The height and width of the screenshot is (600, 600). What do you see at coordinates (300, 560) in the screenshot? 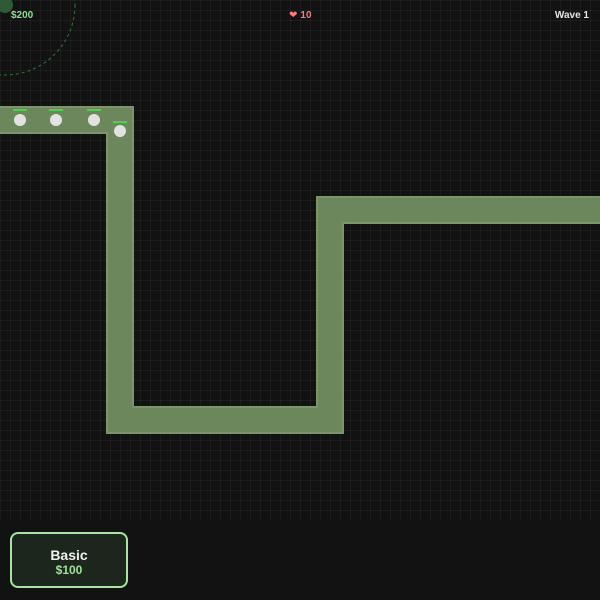
I see `tower-shop-panel: Basic $100` at bounding box center [300, 560].